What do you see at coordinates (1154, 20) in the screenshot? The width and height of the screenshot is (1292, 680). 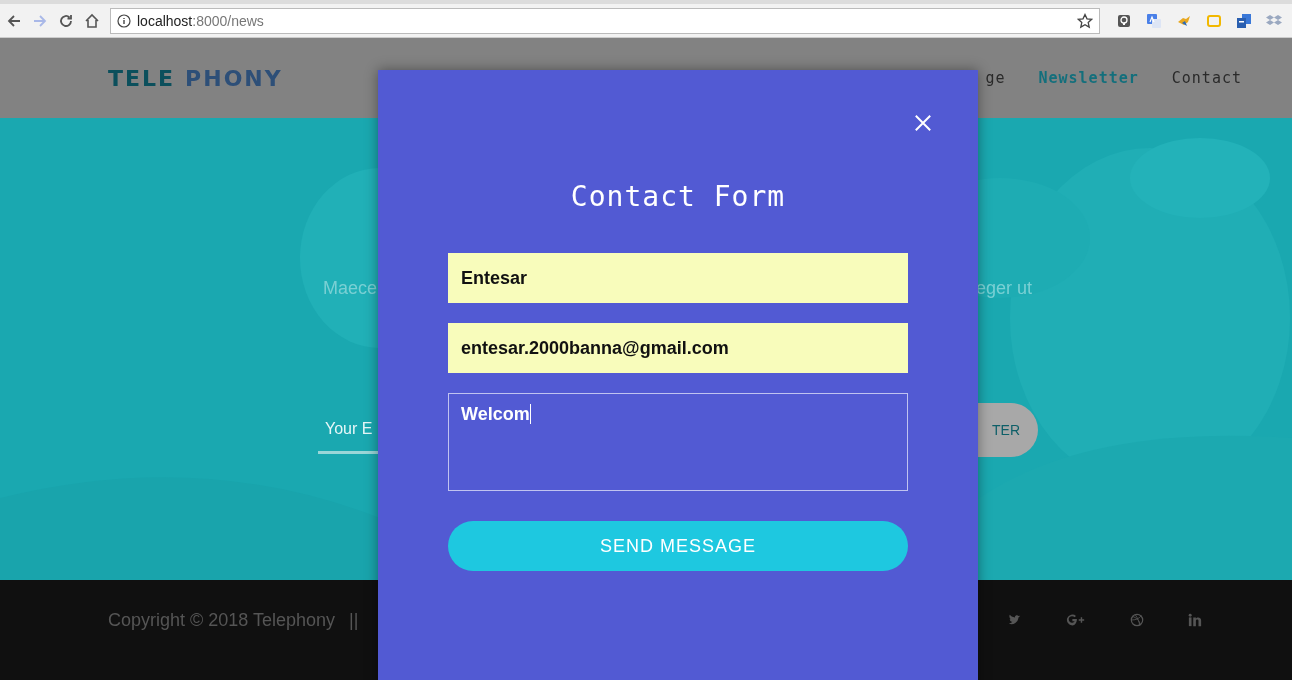 I see `translate-icon` at bounding box center [1154, 20].